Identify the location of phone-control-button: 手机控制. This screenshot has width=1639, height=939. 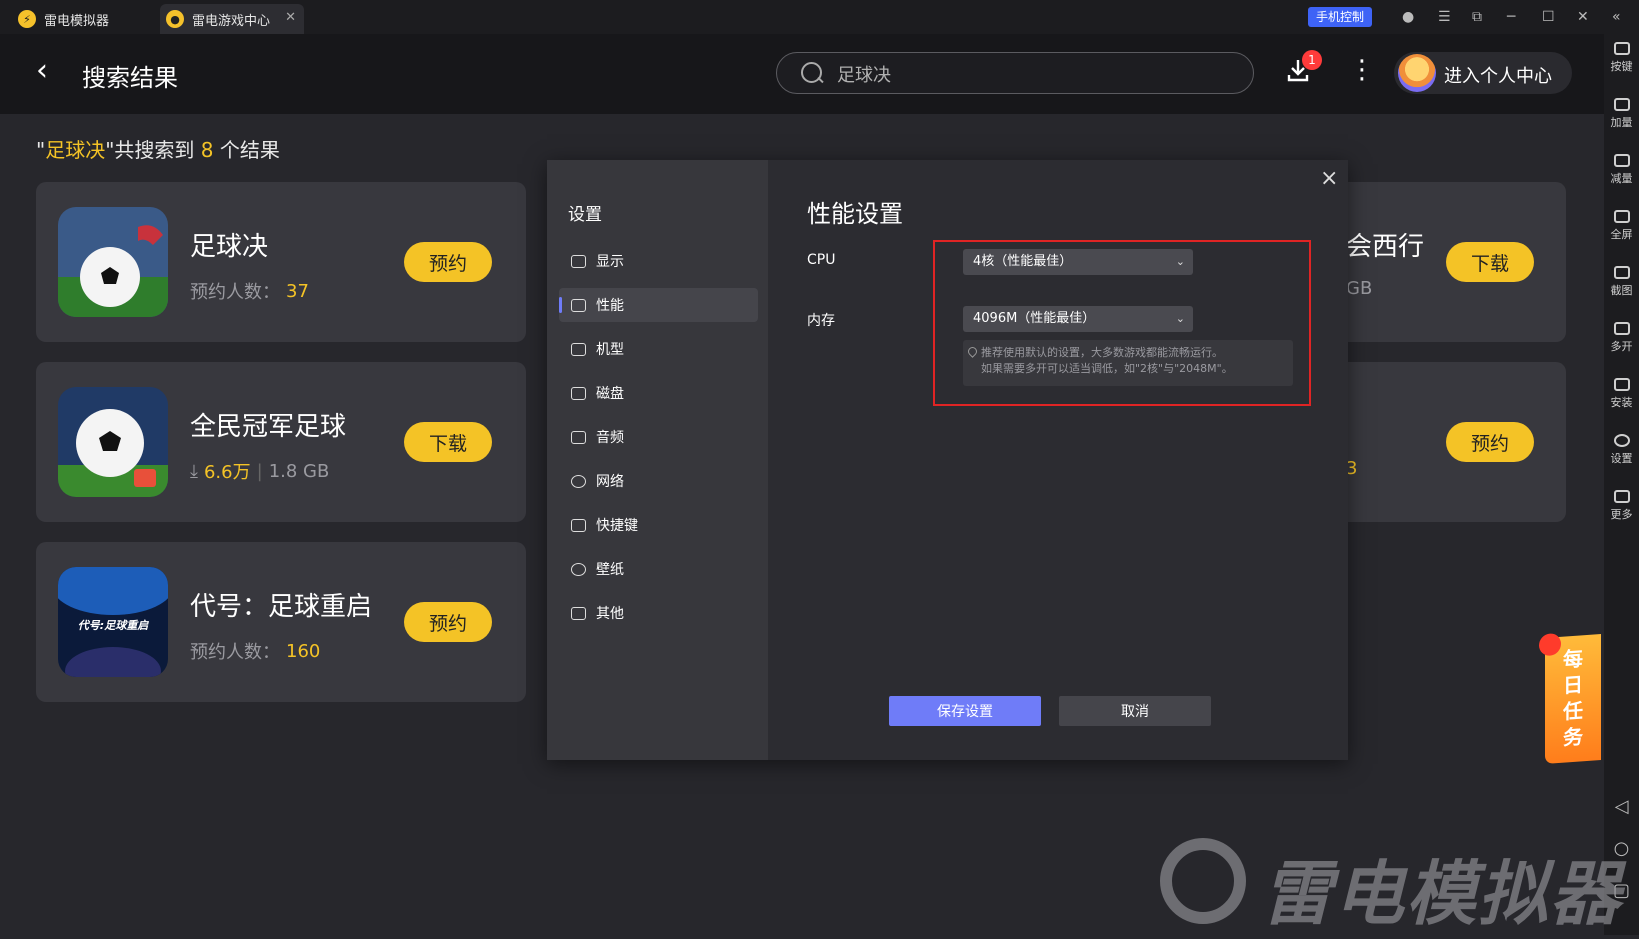
(1340, 17).